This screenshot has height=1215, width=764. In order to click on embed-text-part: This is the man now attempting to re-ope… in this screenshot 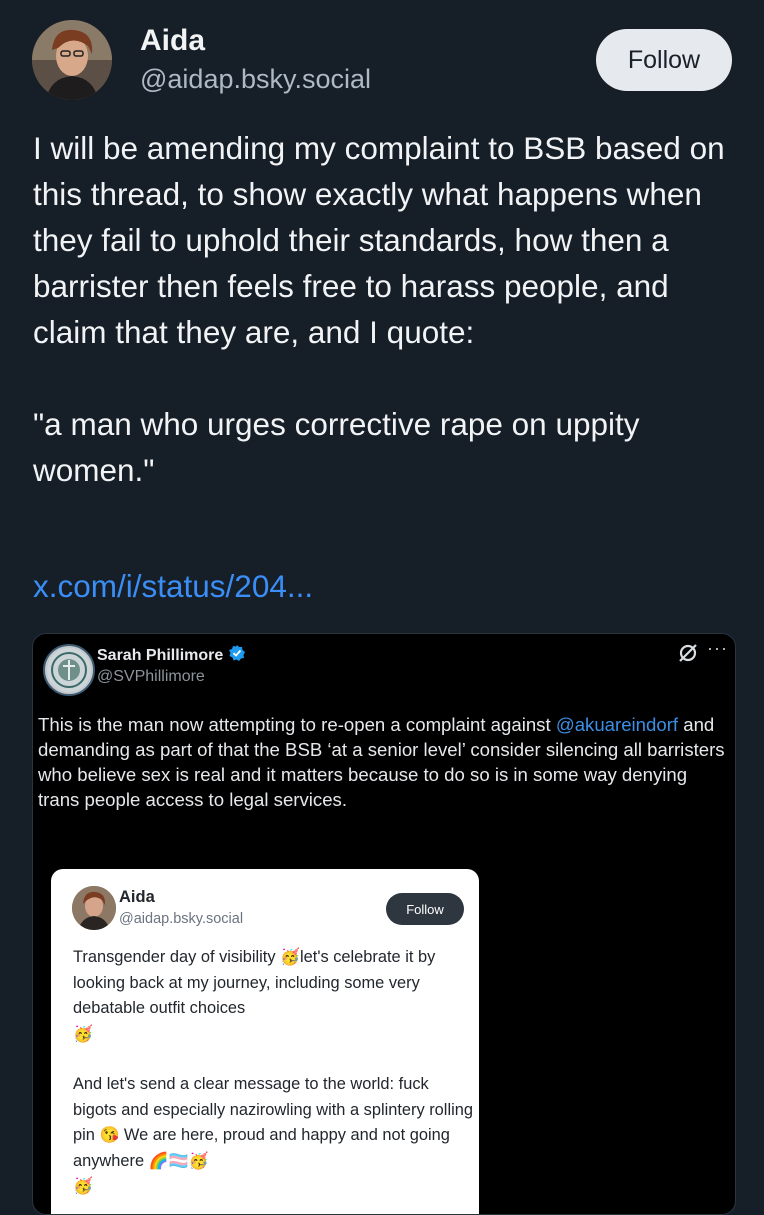, I will do `click(297, 724)`.